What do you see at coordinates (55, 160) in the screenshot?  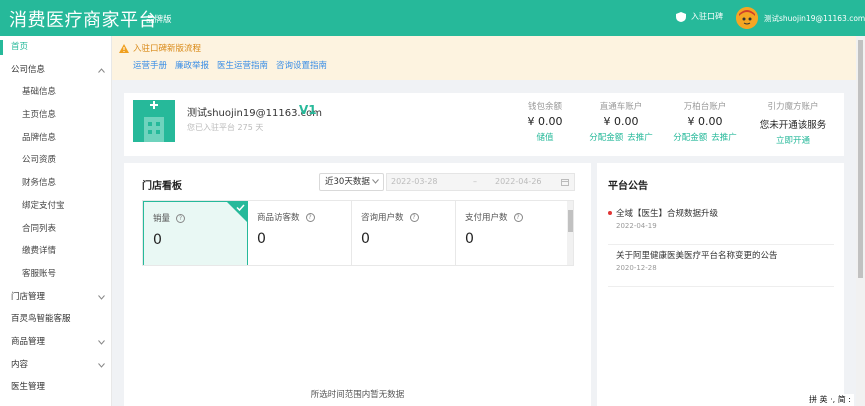 I see `sidebar-item-company-qualification: 公司资质` at bounding box center [55, 160].